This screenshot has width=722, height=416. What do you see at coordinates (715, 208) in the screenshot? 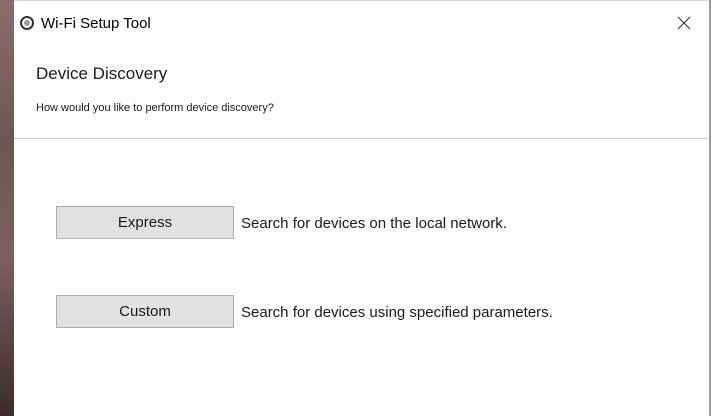
I see `desktop-background-right` at bounding box center [715, 208].